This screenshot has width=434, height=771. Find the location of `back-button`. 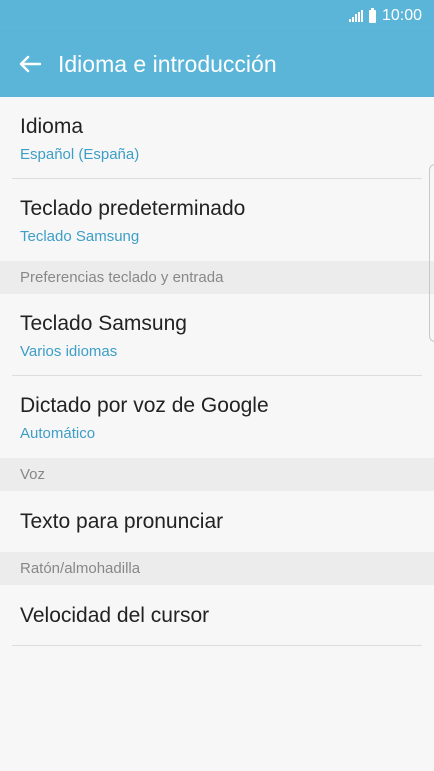

back-button is located at coordinates (30, 64).